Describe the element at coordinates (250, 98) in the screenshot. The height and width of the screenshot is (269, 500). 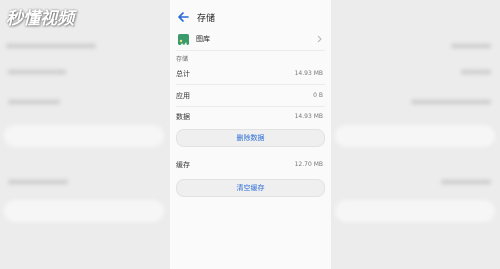
I see `storage-app-row: 应用 0 B` at that location.